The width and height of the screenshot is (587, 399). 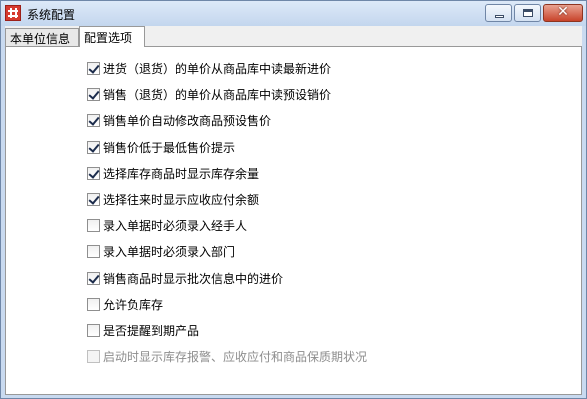 I want to click on option-label: 启动时显示库存报警、应收应付和商品保质期状况, so click(x=235, y=356).